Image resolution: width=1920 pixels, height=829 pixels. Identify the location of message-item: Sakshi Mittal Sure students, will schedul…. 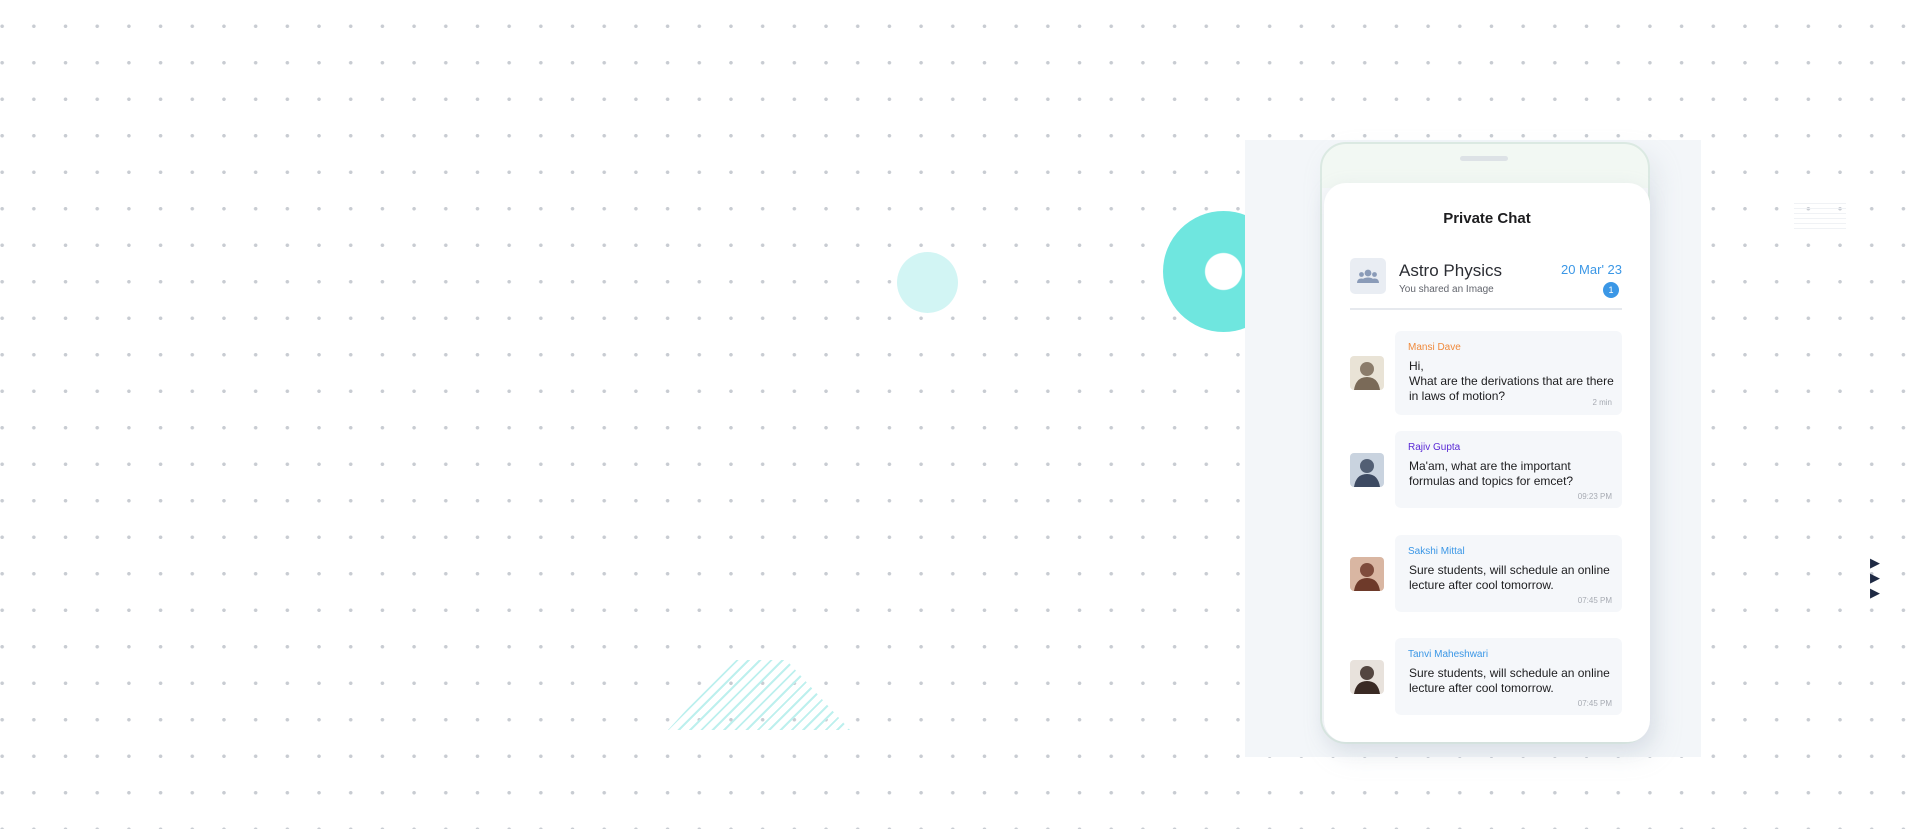
(1486, 573).